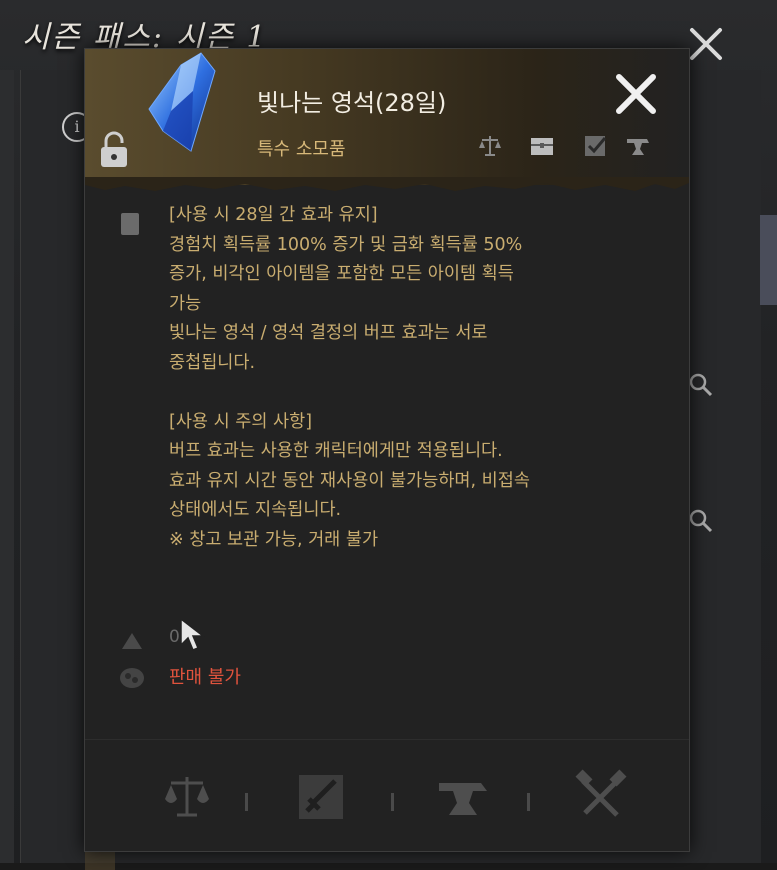 This screenshot has width=777, height=870. What do you see at coordinates (114, 149) in the screenshot?
I see `lock-icon` at bounding box center [114, 149].